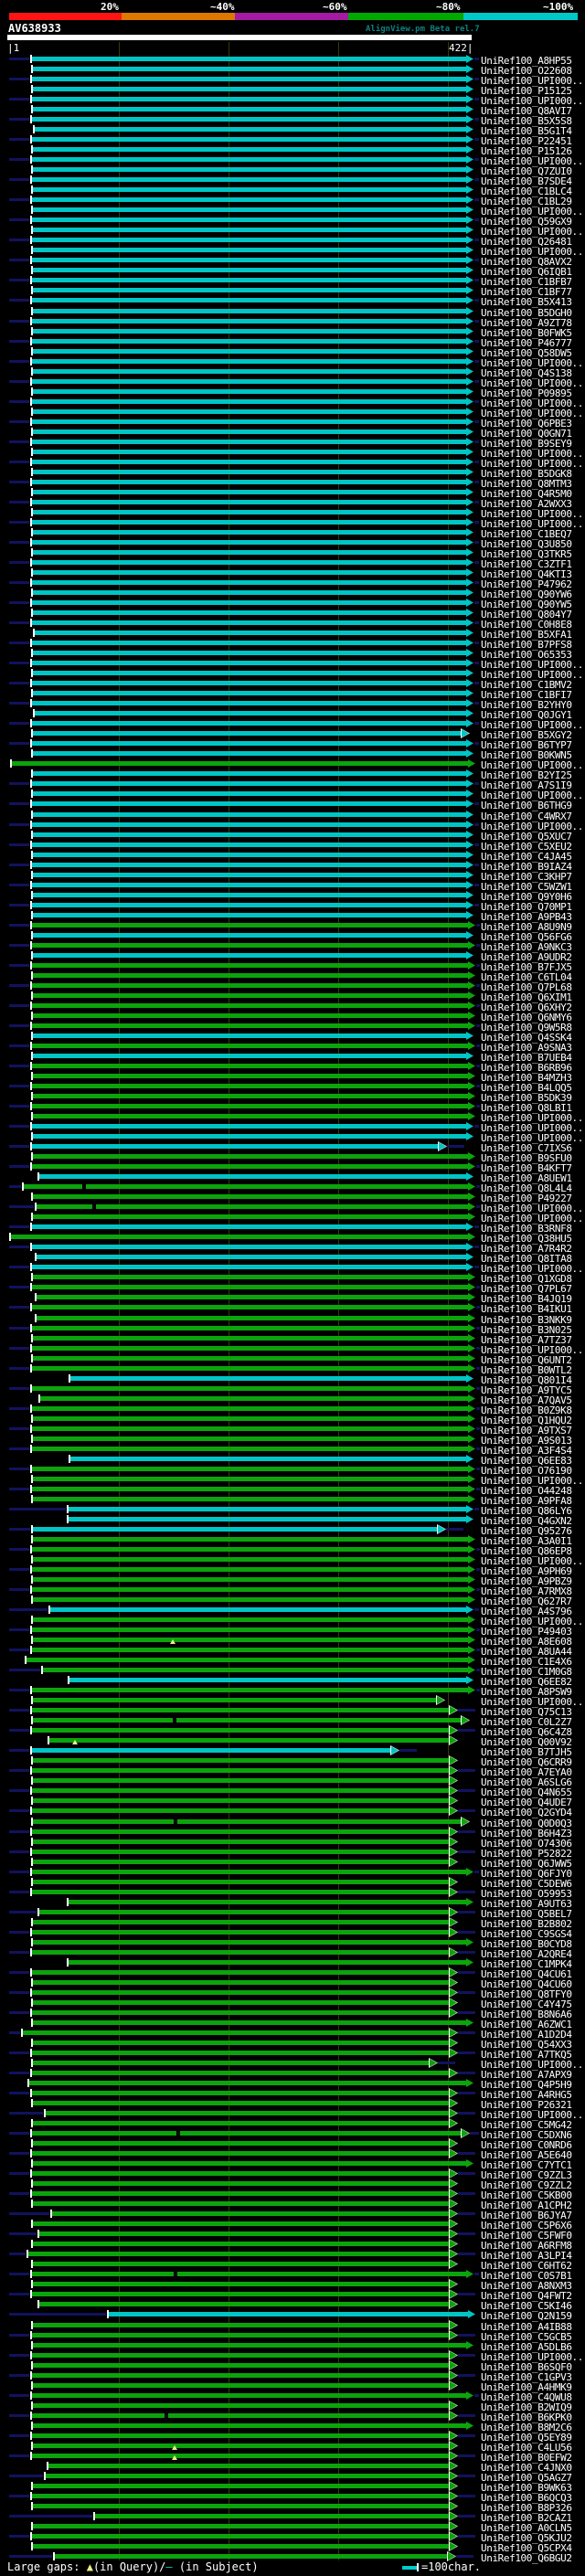 The height and width of the screenshot is (2576, 585). Describe the element at coordinates (527, 2558) in the screenshot. I see `hit-label: UniRef100_Q6BGU2` at that location.